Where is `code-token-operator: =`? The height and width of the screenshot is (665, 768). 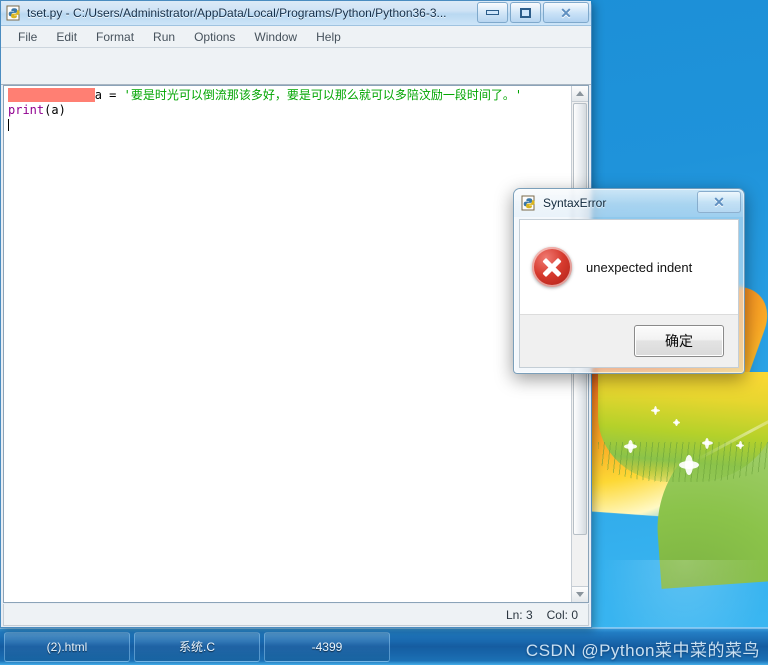 code-token-operator: = is located at coordinates (112, 95).